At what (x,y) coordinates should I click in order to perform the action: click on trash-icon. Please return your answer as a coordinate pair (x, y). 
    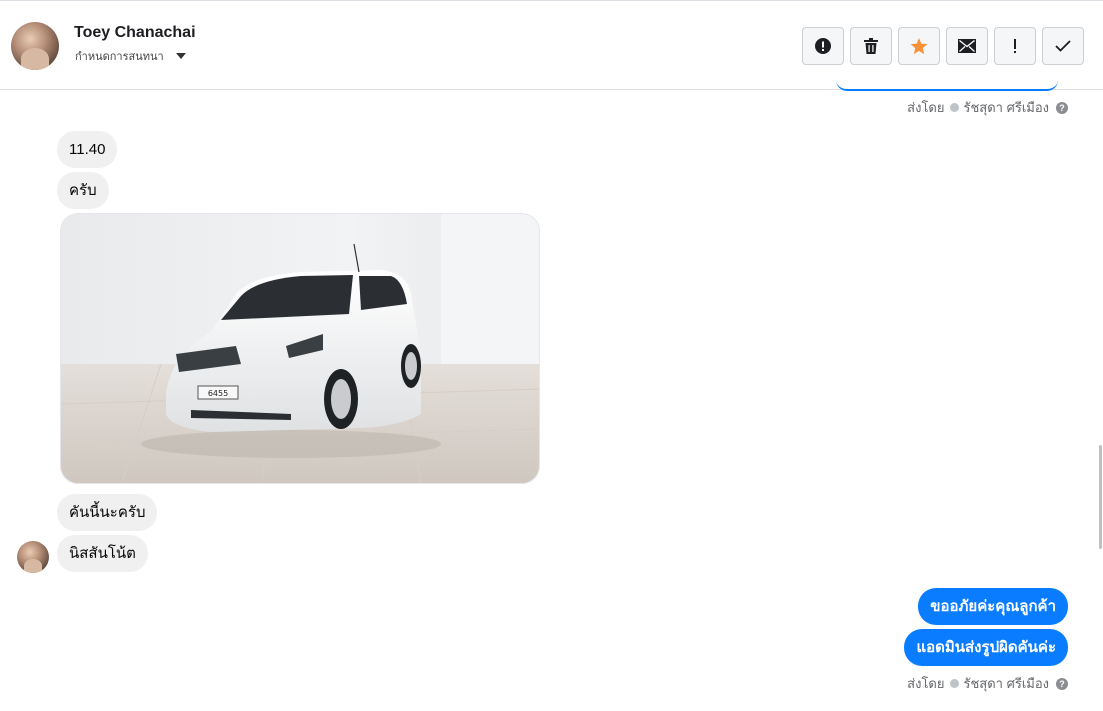
    Looking at the image, I should click on (871, 46).